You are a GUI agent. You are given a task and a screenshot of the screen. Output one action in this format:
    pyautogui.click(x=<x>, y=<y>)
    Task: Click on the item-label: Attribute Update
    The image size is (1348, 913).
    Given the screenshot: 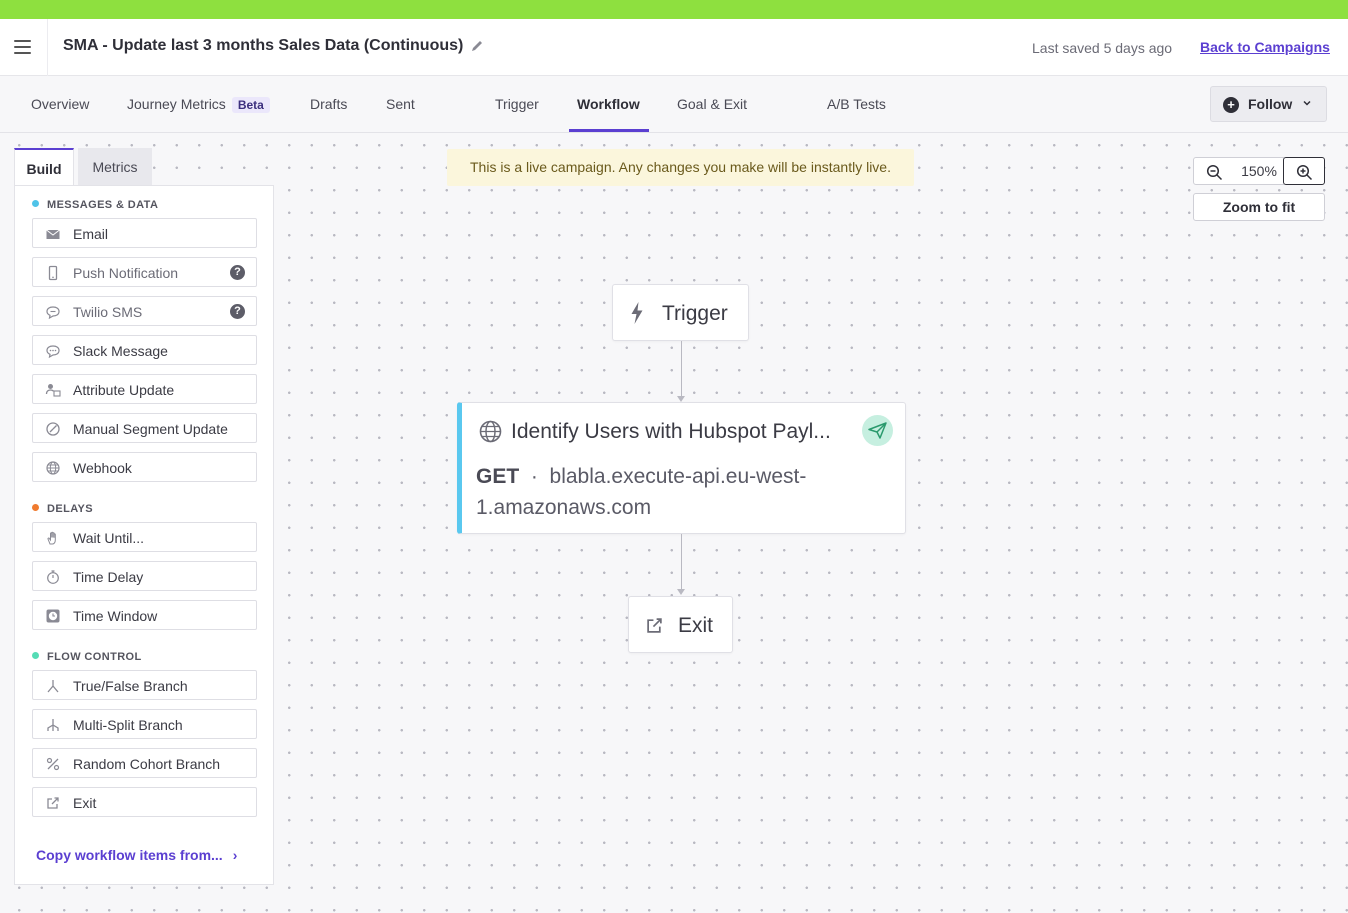 What is the action you would take?
    pyautogui.click(x=124, y=390)
    